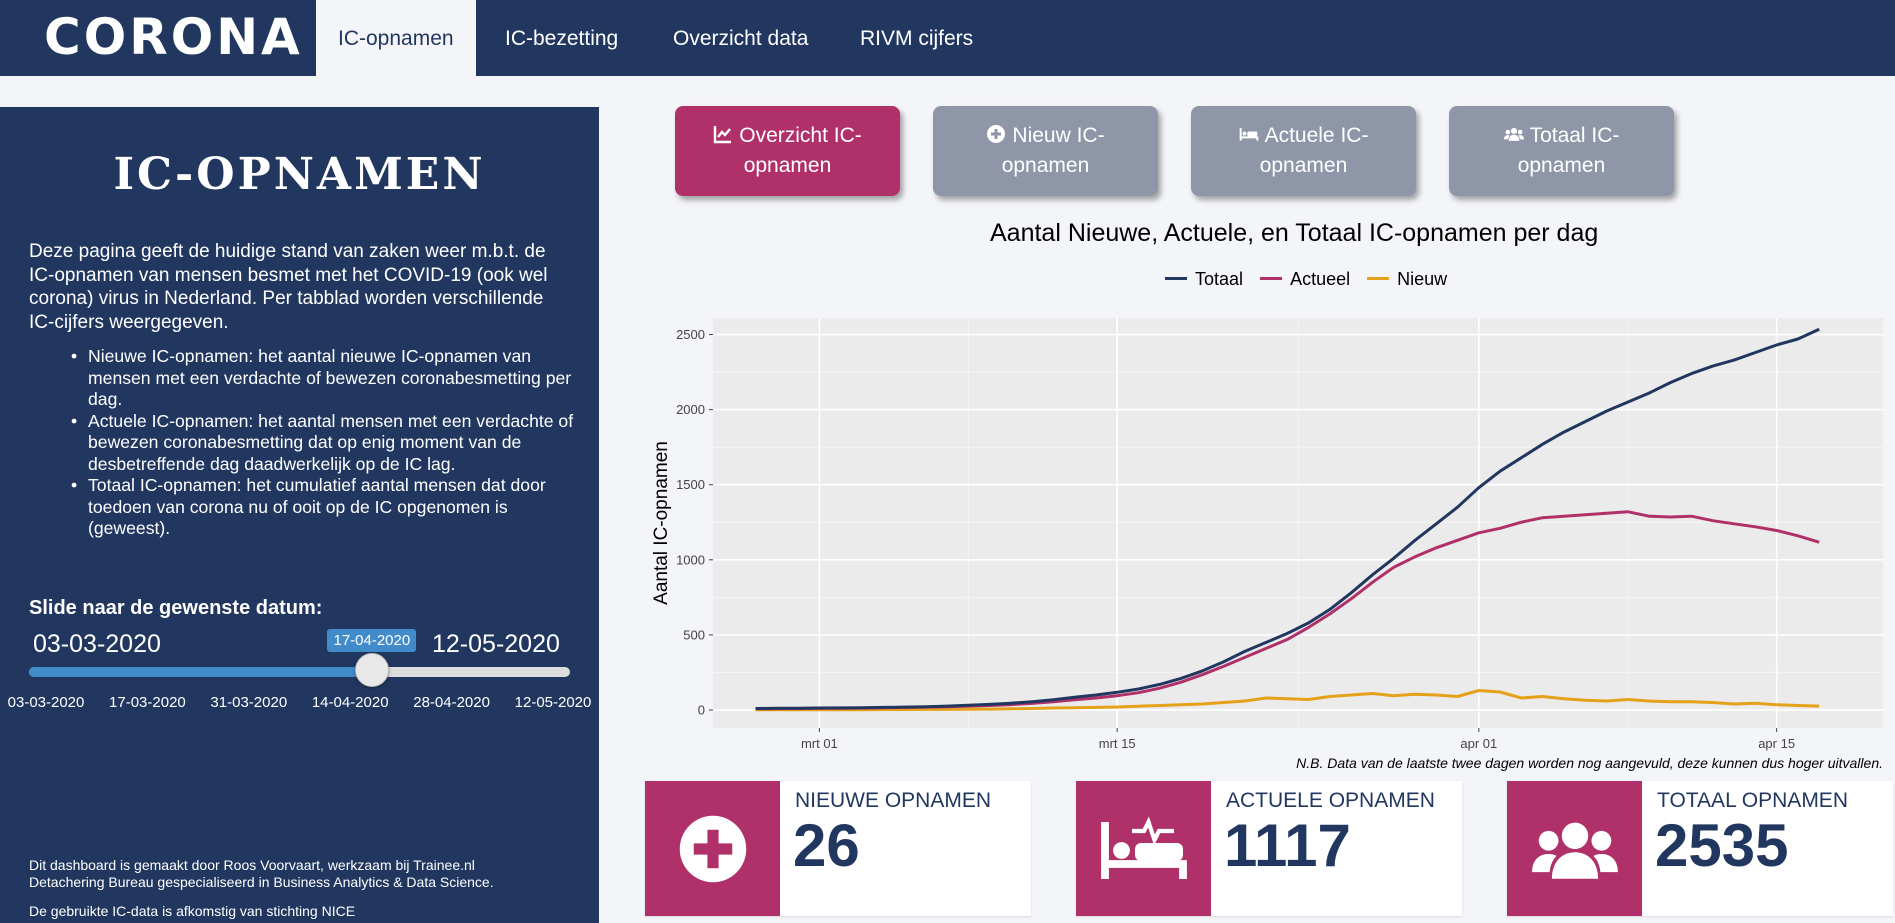 The width and height of the screenshot is (1895, 923). Describe the element at coordinates (553, 702) in the screenshot. I see `slider-tick-label: 12-05-2020` at that location.